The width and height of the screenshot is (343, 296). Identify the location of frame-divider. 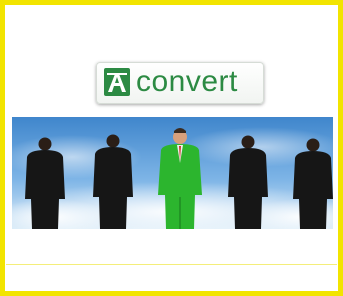
(171, 264).